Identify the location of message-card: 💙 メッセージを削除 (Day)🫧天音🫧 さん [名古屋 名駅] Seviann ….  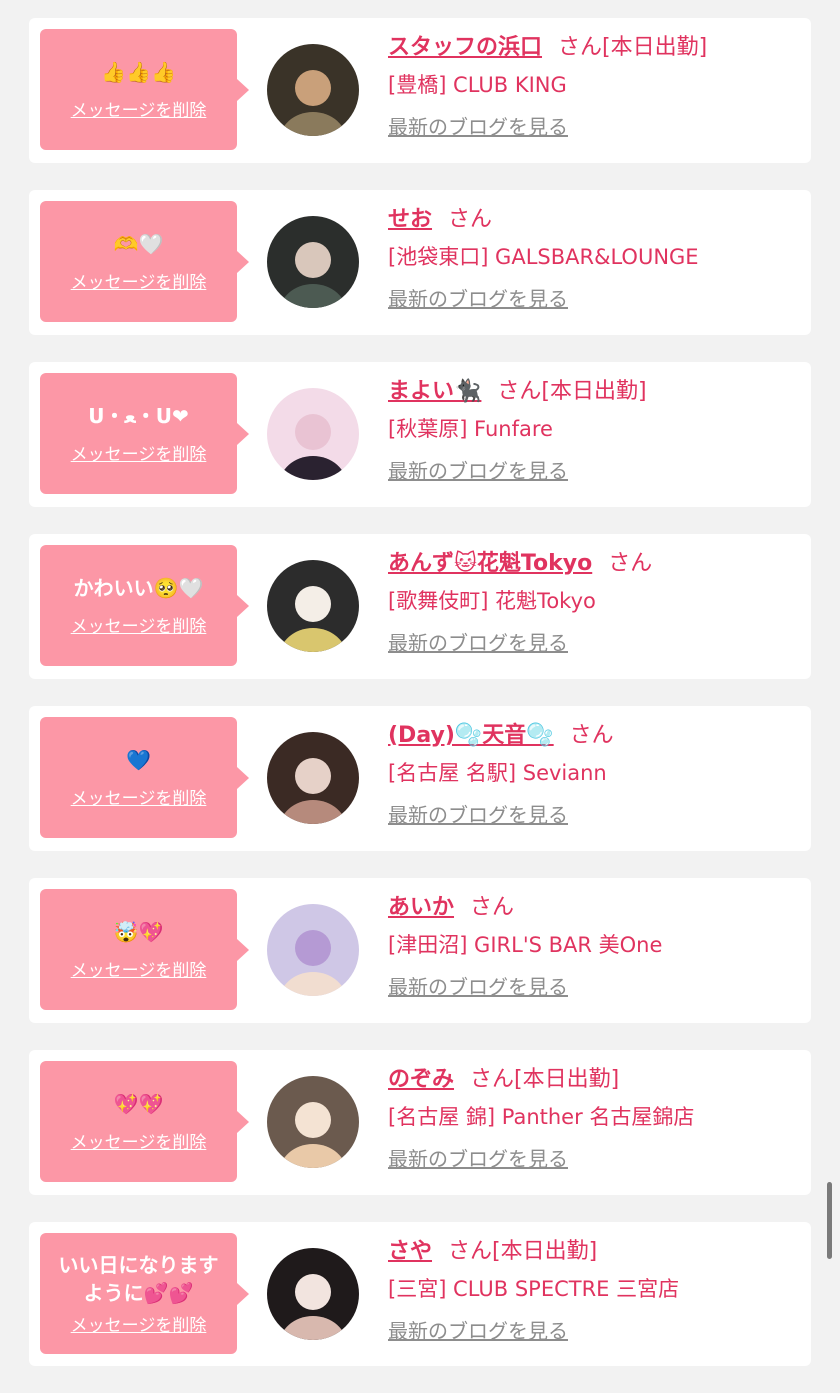
(420, 778).